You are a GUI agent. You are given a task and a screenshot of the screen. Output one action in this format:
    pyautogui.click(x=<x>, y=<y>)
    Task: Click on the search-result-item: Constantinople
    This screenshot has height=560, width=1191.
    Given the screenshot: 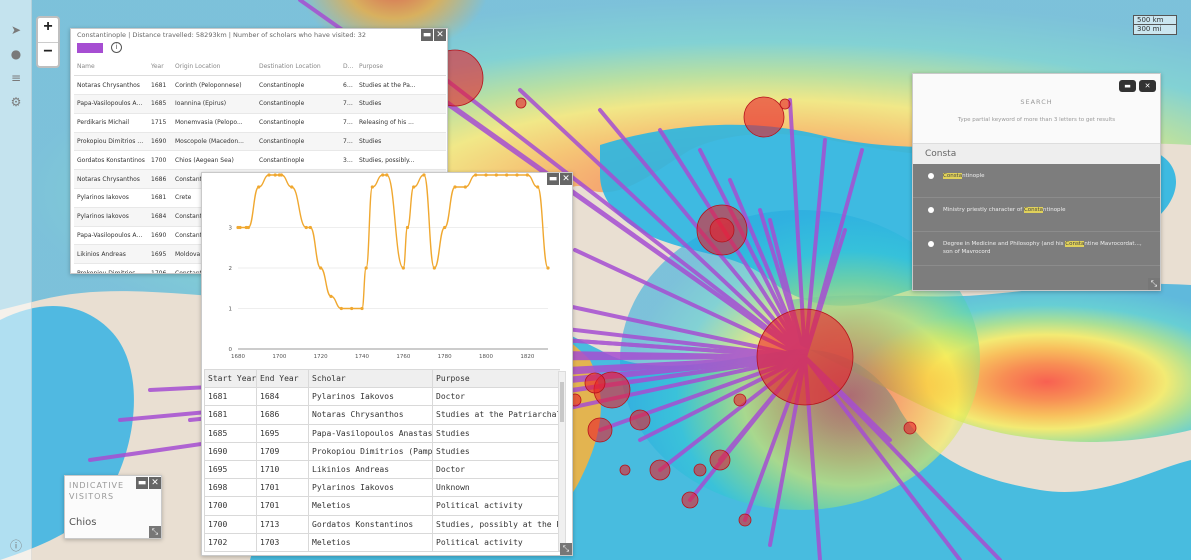 What is the action you would take?
    pyautogui.click(x=1036, y=181)
    